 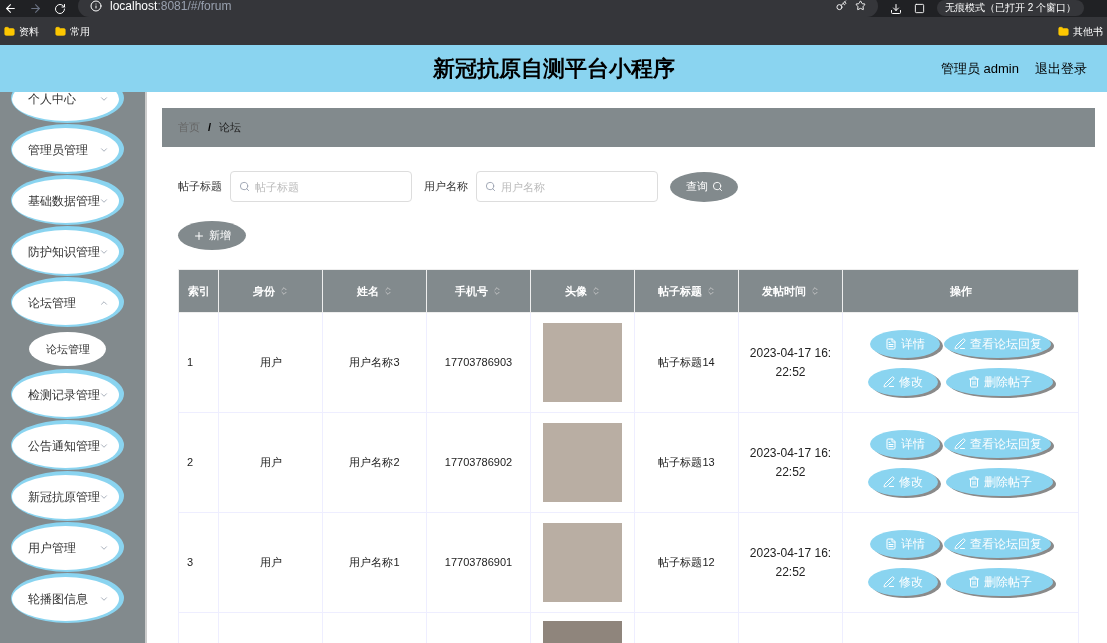 What do you see at coordinates (230, 128) in the screenshot?
I see `breadcrumb-item: 论坛` at bounding box center [230, 128].